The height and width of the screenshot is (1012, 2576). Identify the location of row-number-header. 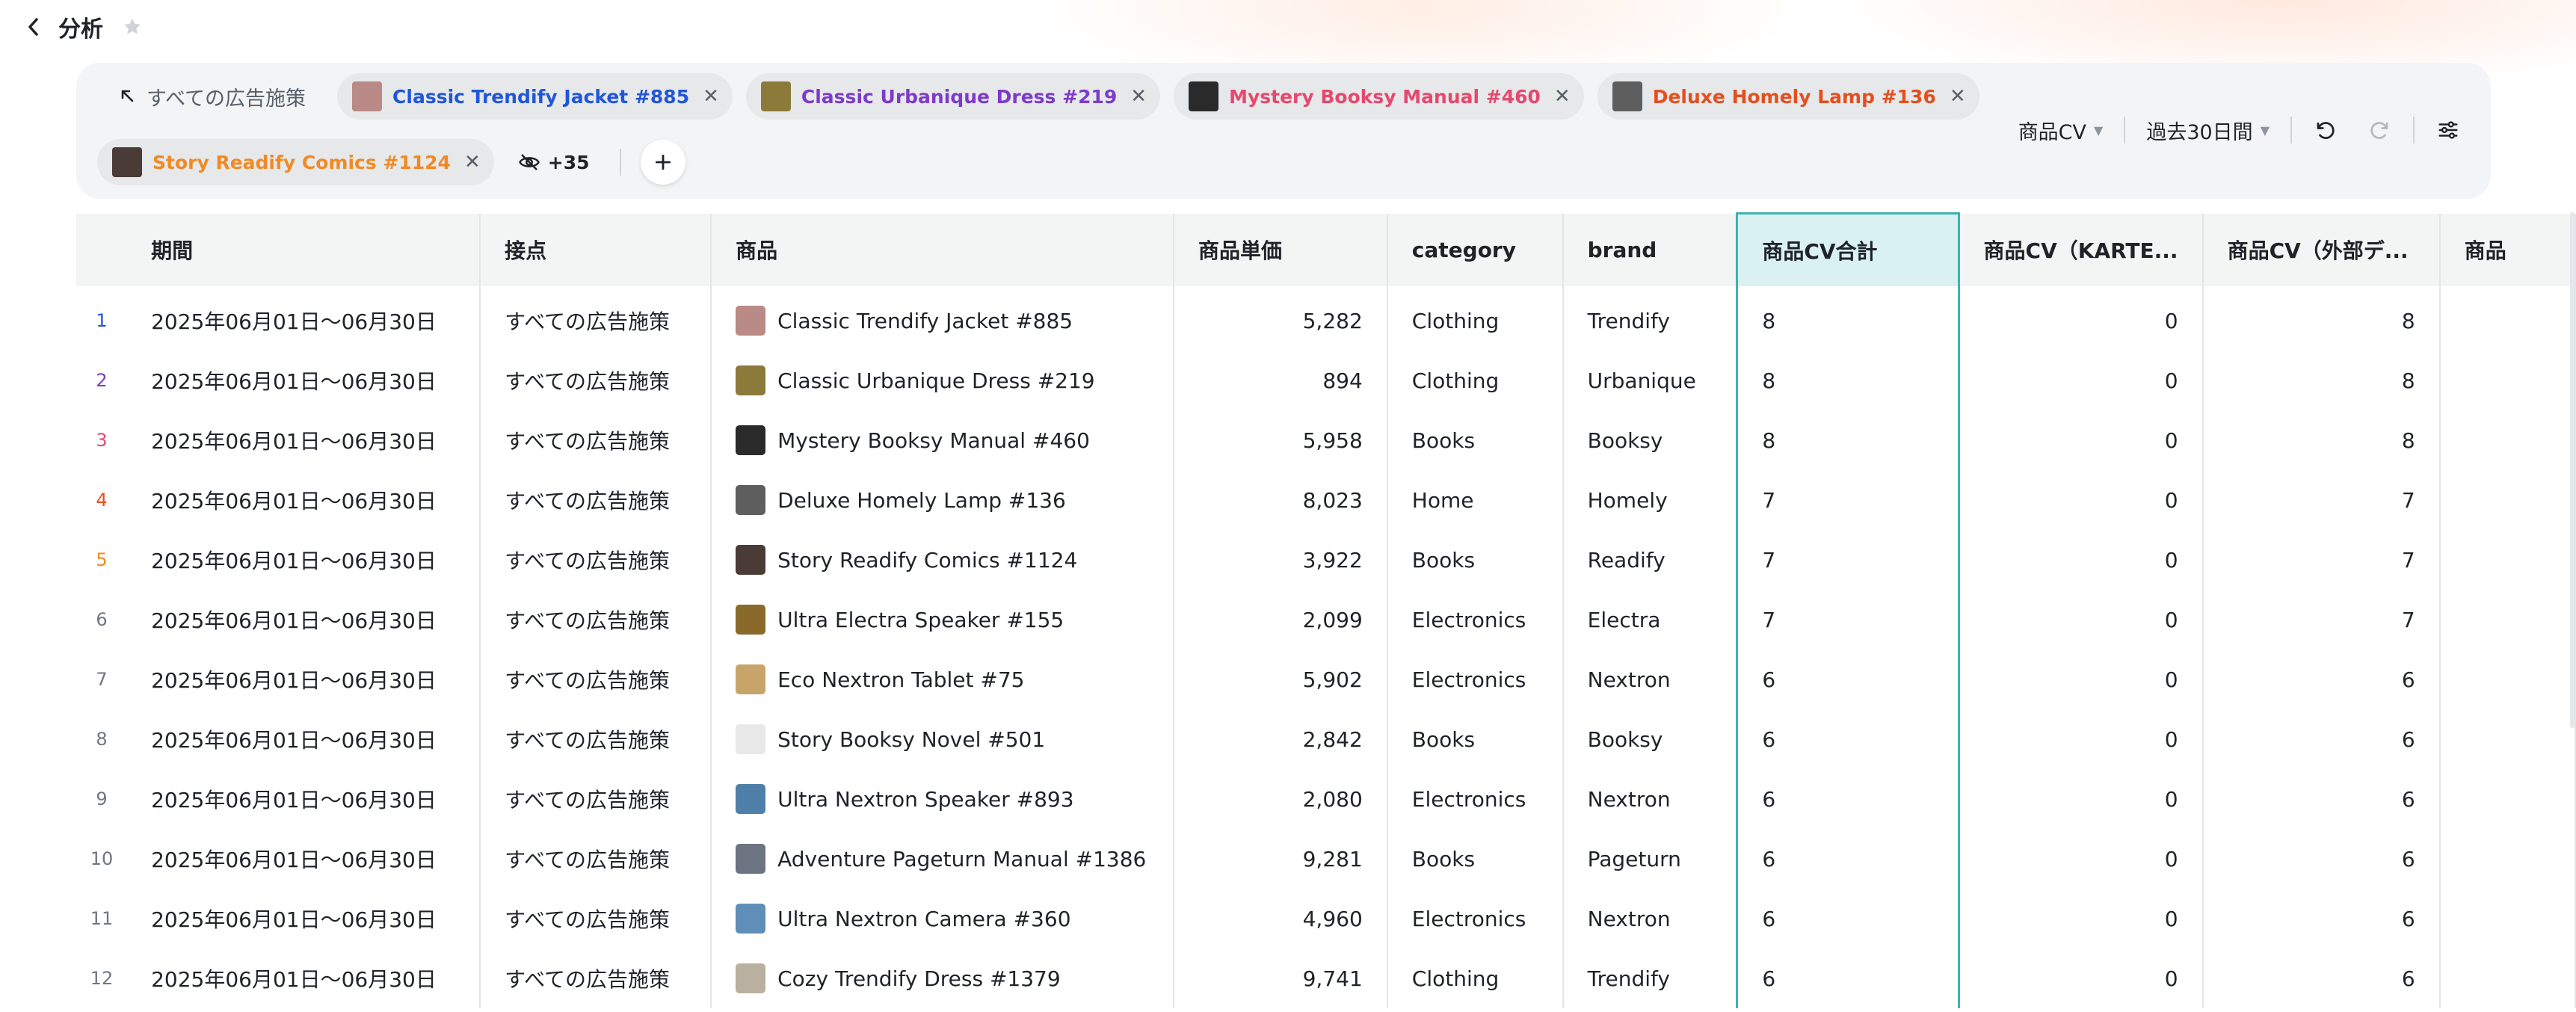
(102, 249).